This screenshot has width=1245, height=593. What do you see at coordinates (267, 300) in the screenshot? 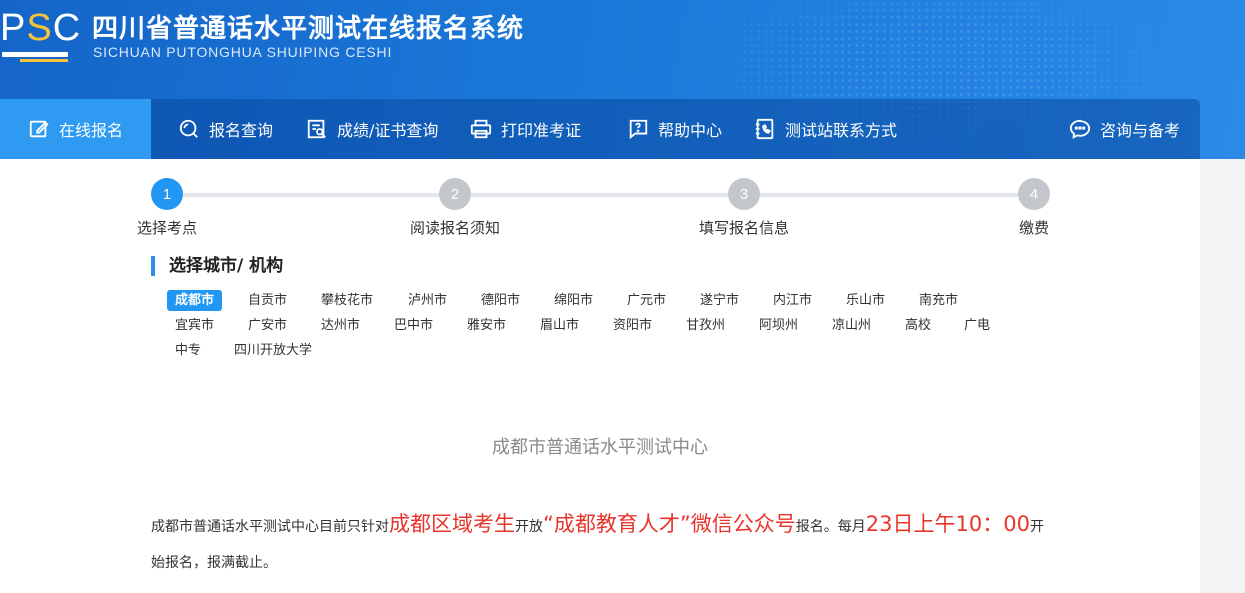
I see `city-zigong: 自贡市` at bounding box center [267, 300].